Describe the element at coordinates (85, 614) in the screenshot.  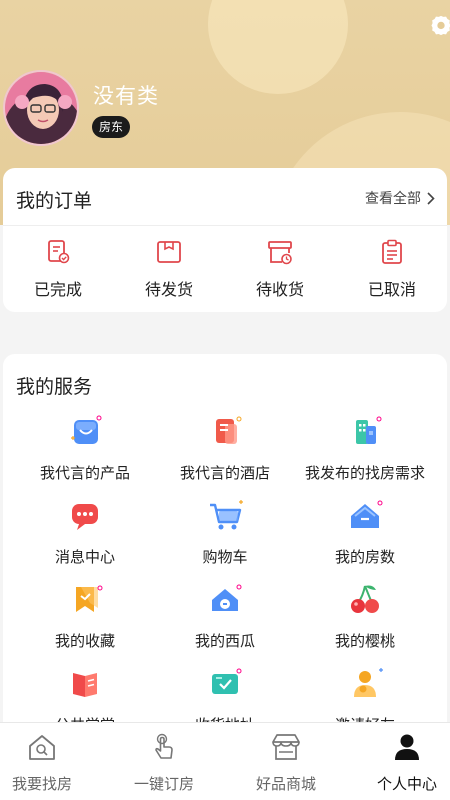
I see `service-favorites: 我的收藏` at that location.